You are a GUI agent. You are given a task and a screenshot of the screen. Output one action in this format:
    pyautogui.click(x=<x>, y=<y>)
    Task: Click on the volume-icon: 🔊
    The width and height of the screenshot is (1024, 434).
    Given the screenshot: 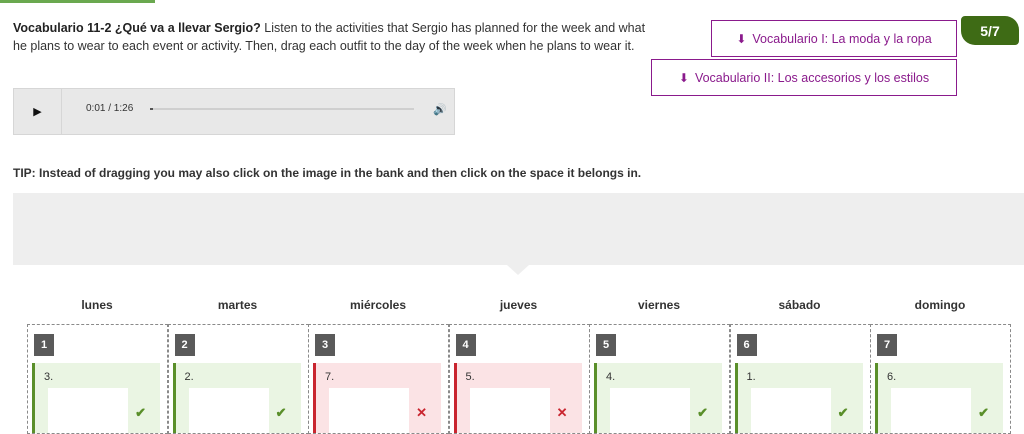 What is the action you would take?
    pyautogui.click(x=440, y=109)
    